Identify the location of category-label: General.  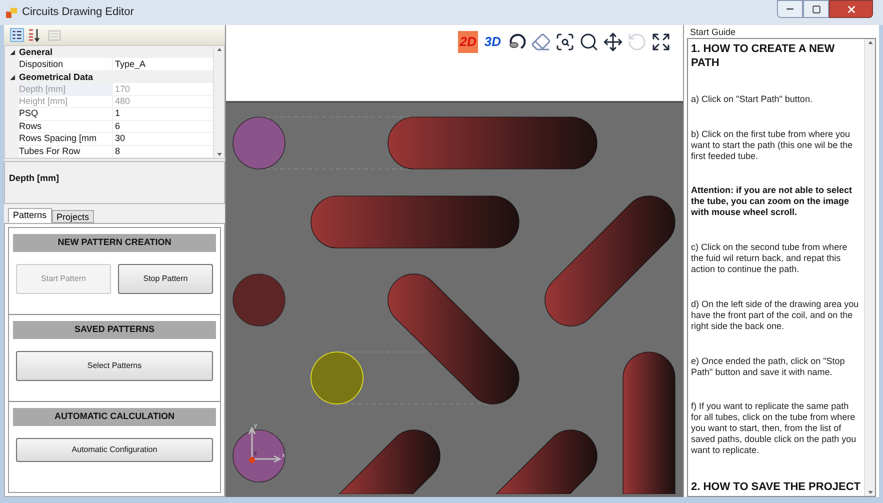
(36, 52).